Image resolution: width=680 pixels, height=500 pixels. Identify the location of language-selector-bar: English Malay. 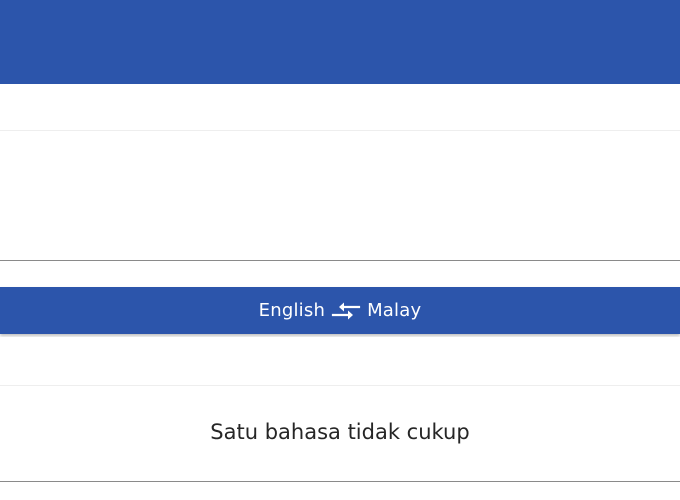
(340, 310).